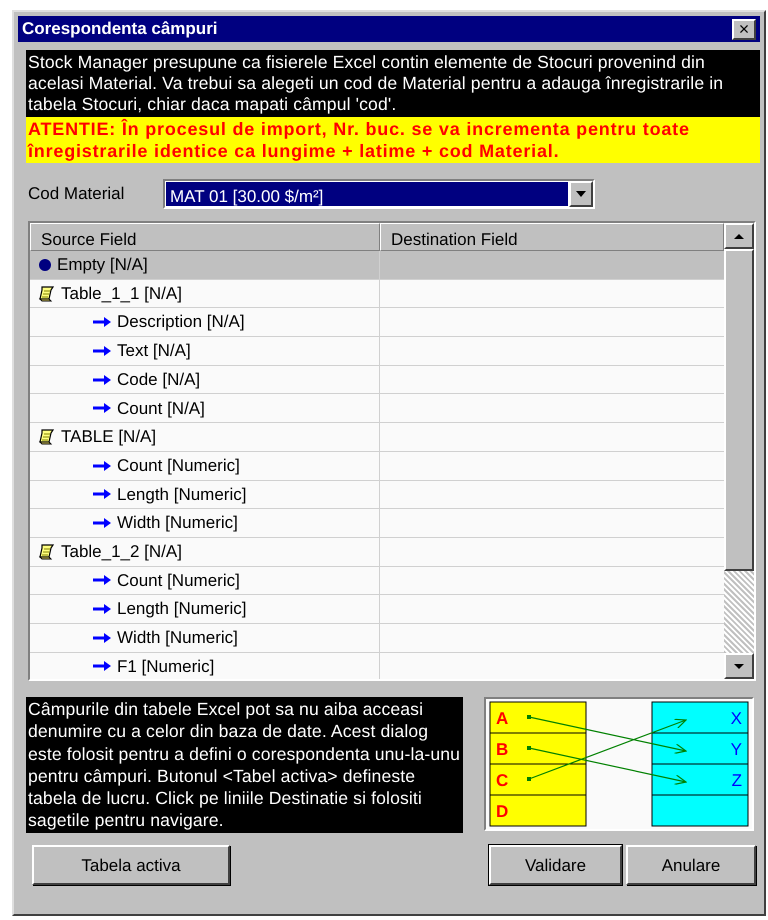 This screenshot has width=768, height=920. What do you see at coordinates (691, 864) in the screenshot?
I see `cancel-button: Anulare` at bounding box center [691, 864].